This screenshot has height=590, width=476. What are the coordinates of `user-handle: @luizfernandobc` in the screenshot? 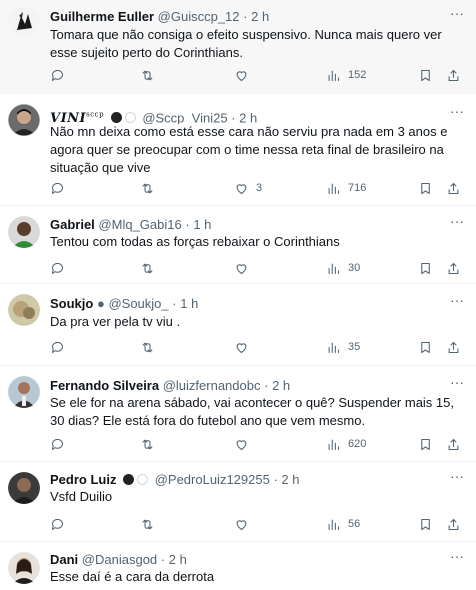 It's located at (212, 385).